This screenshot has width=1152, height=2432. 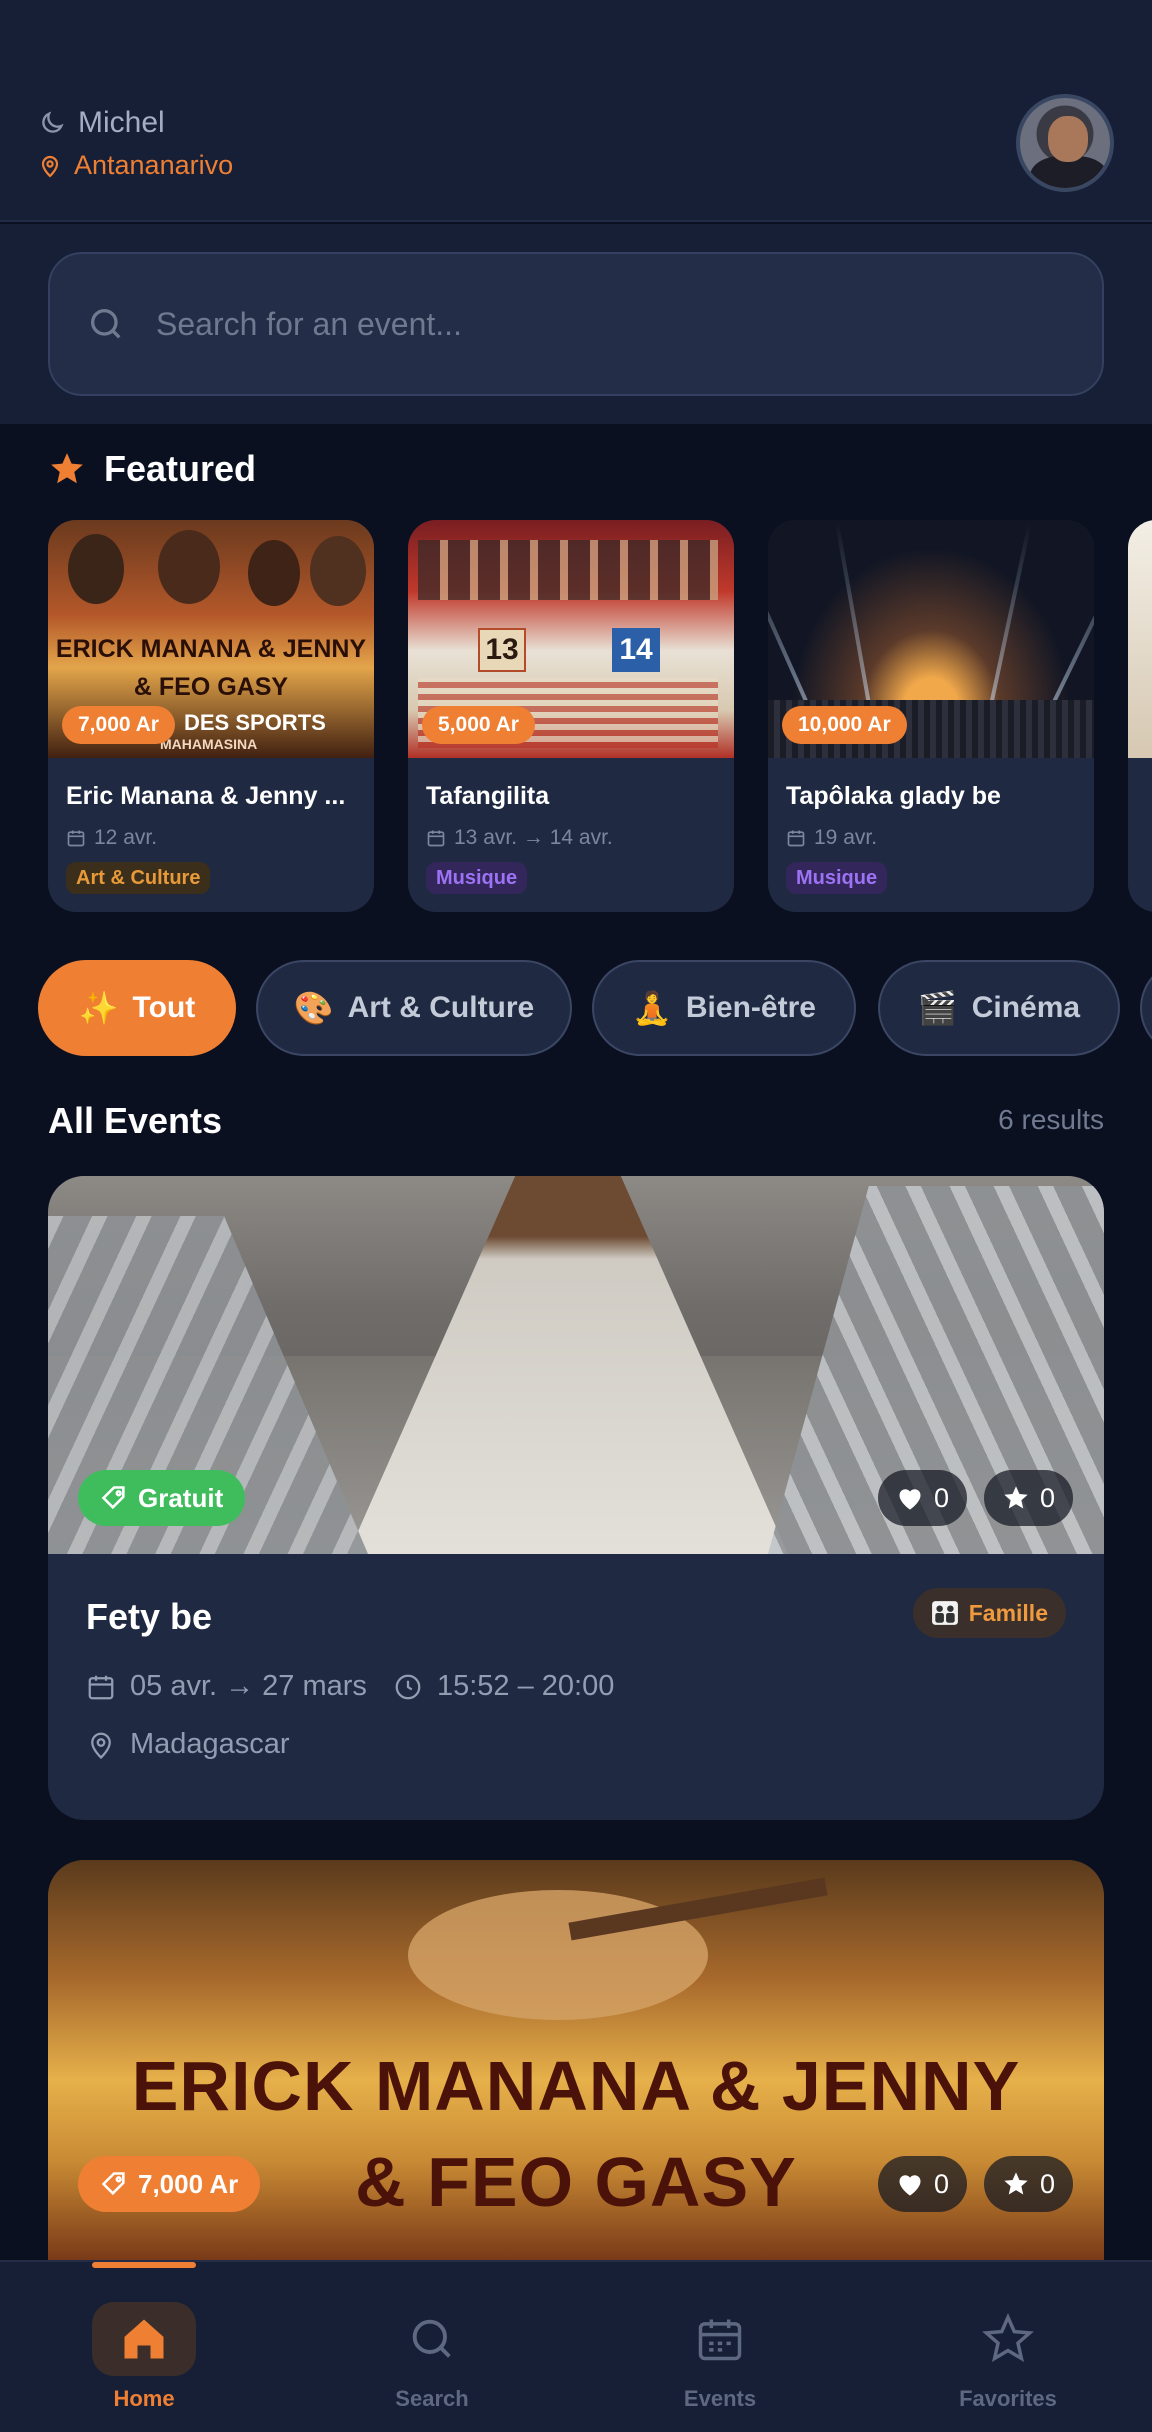 I want to click on featured-card-title: Tapôlaka glady be, so click(x=893, y=796).